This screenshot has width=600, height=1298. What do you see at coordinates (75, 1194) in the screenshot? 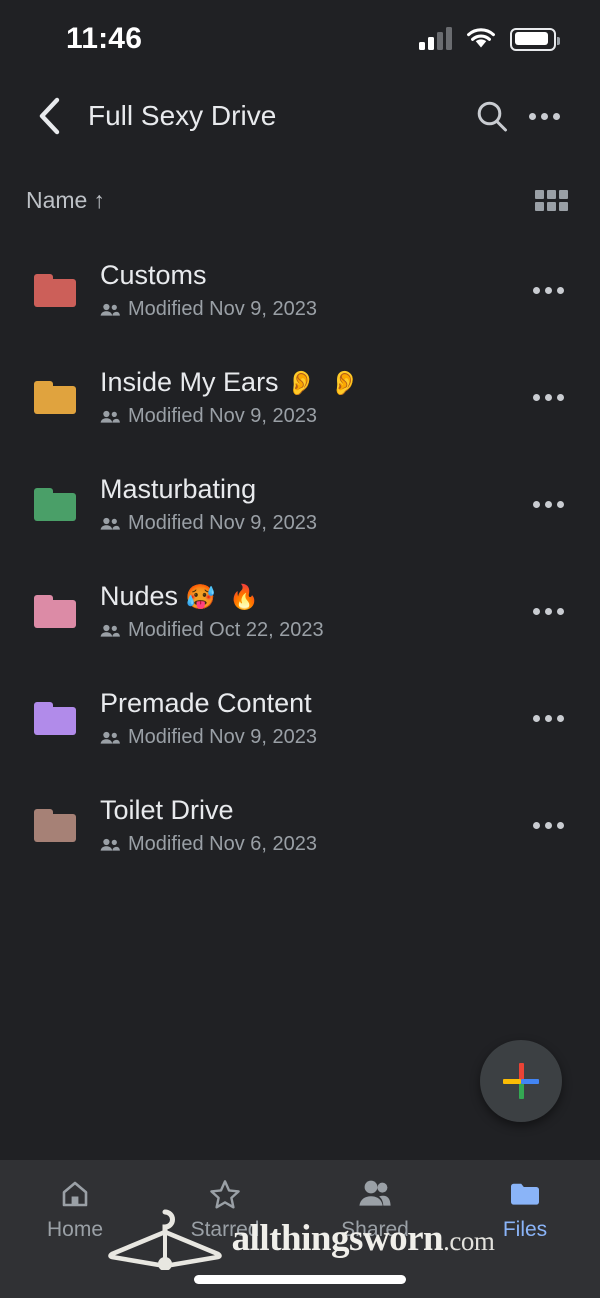
I see `home-icon` at bounding box center [75, 1194].